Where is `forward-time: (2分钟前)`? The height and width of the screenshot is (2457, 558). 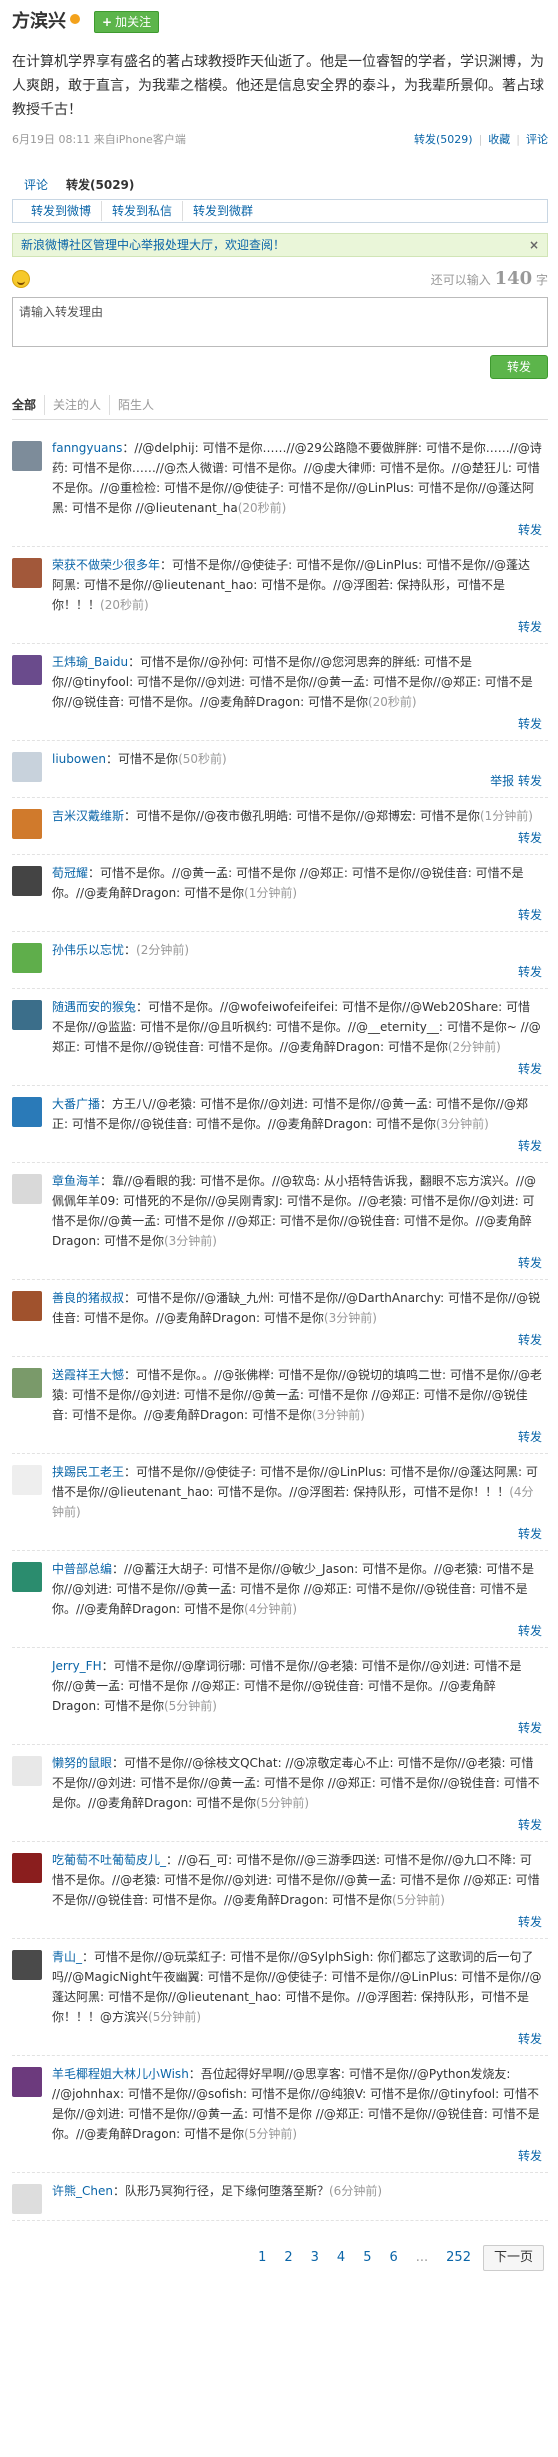
forward-time: (2分钟前) is located at coordinates (474, 1047).